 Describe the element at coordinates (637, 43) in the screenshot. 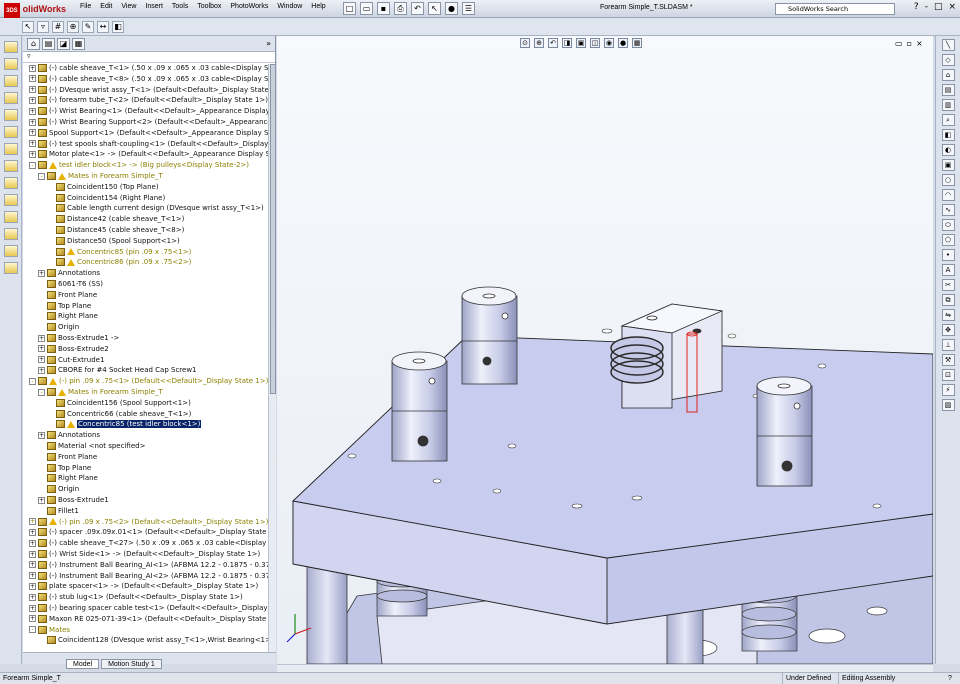

I see `apply-scene-icon: ▦` at that location.